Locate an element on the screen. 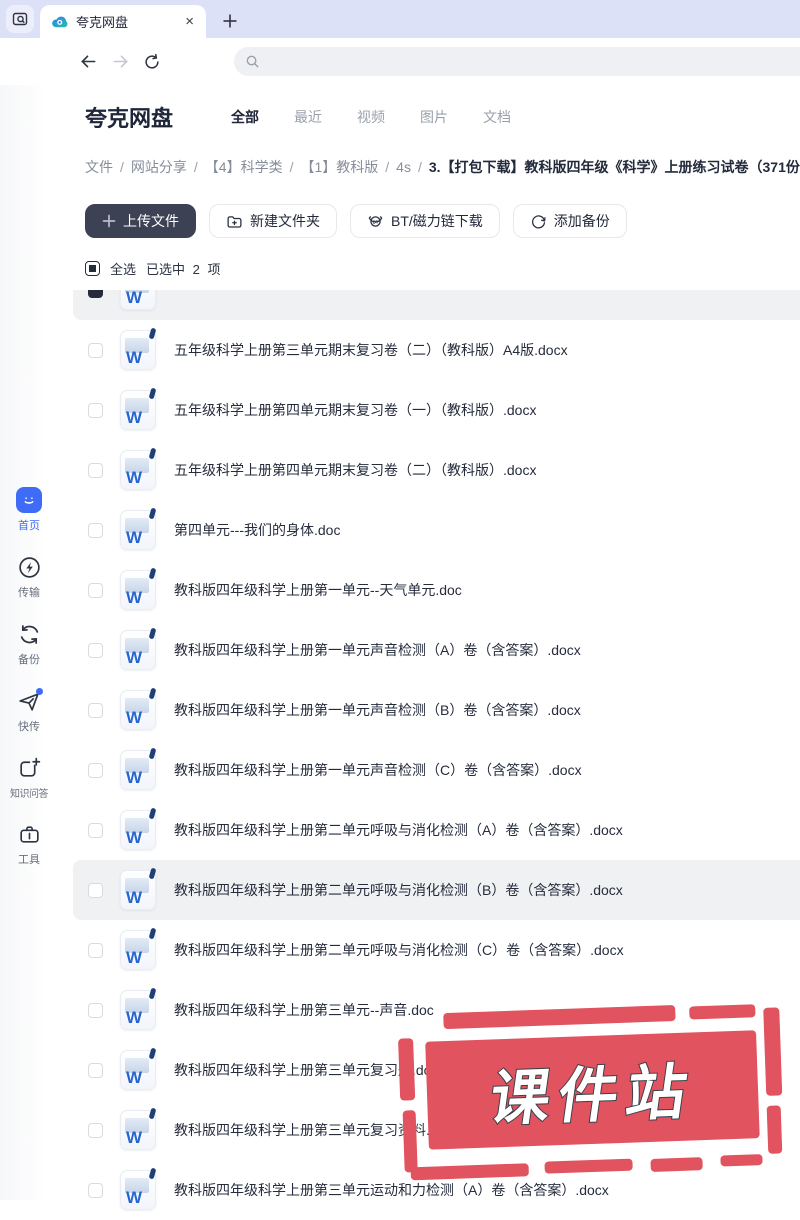  tab-search-icon is located at coordinates (20, 19).